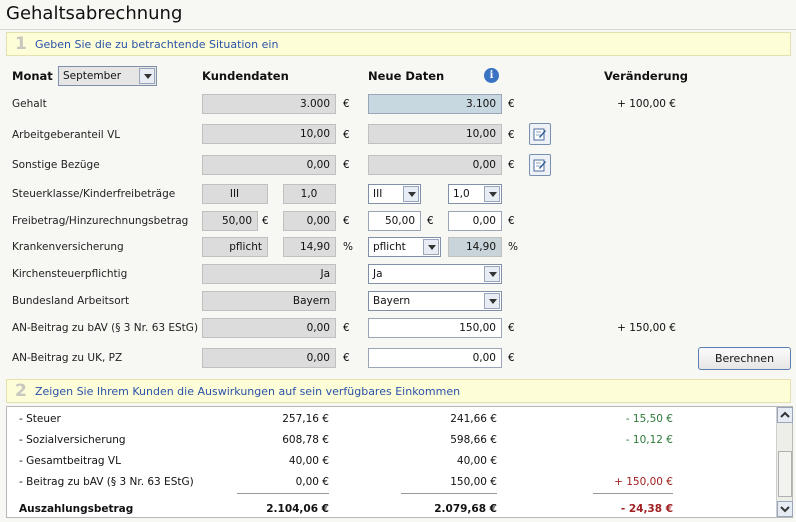  I want to click on results-scrollbar, so click(784, 462).